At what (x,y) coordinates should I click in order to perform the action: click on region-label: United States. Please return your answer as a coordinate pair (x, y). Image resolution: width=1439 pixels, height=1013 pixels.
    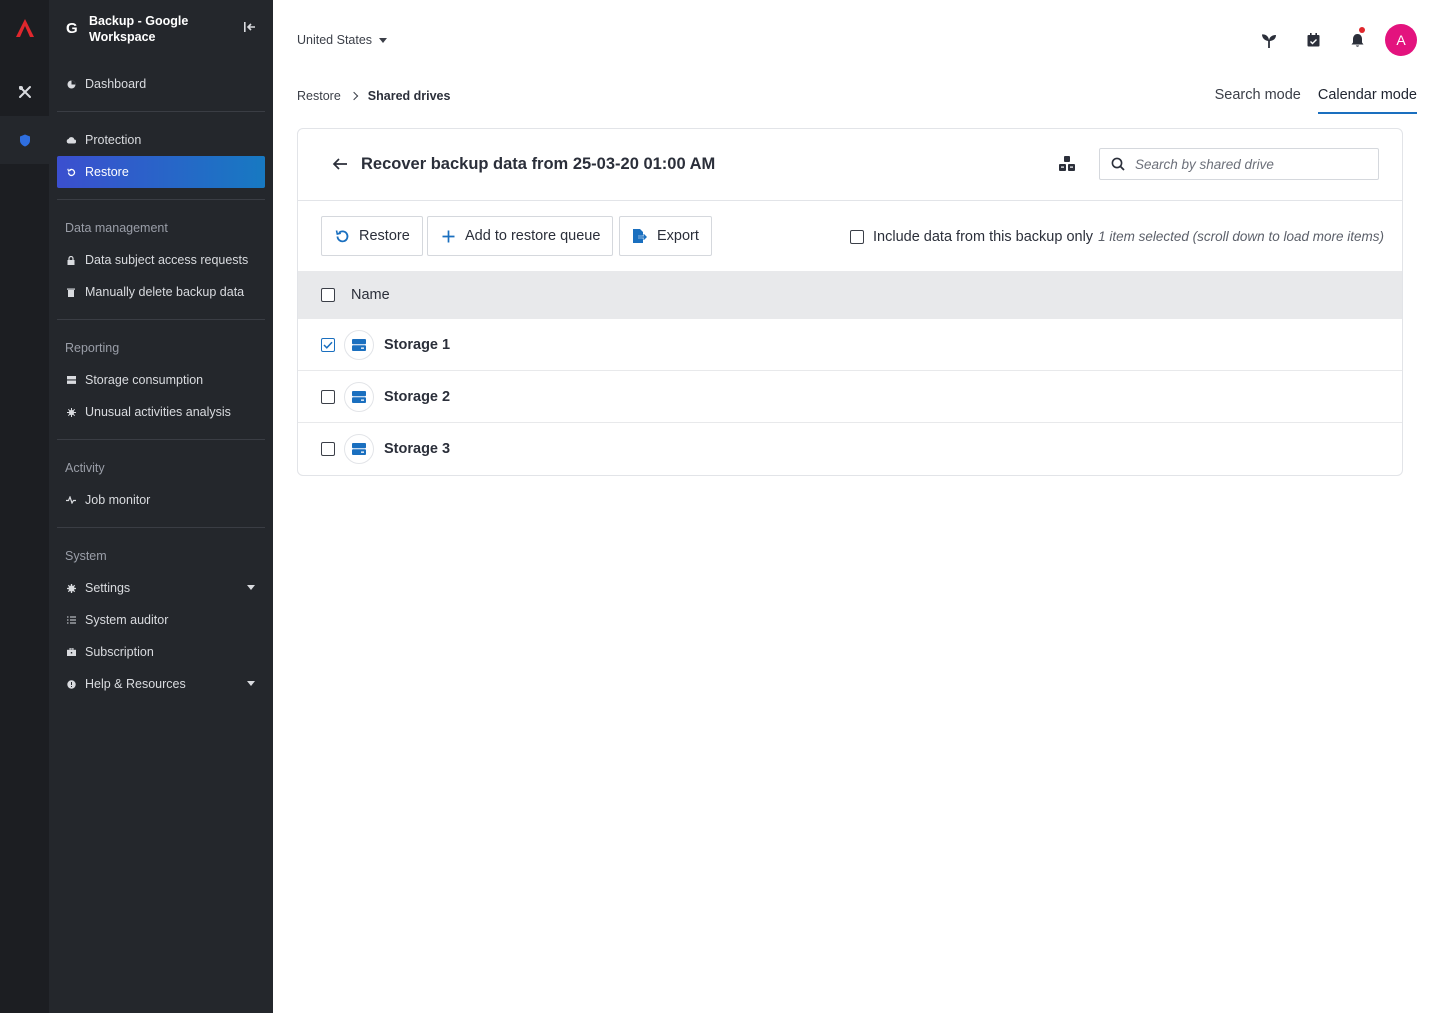
    Looking at the image, I should click on (335, 40).